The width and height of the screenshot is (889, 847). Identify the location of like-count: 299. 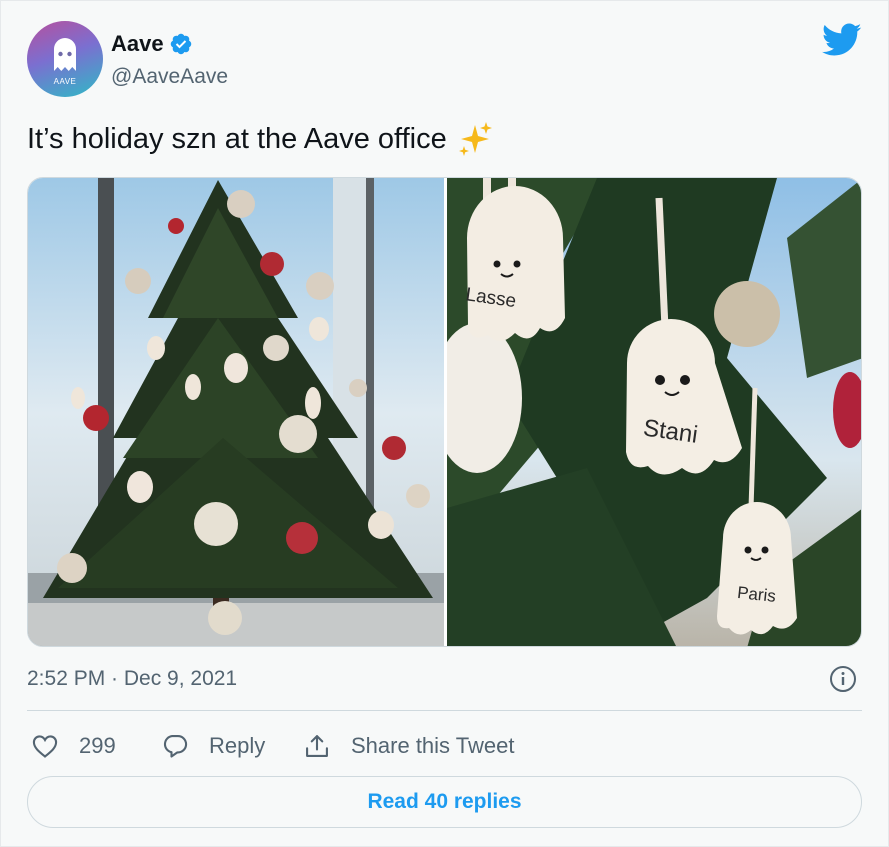
(97, 745).